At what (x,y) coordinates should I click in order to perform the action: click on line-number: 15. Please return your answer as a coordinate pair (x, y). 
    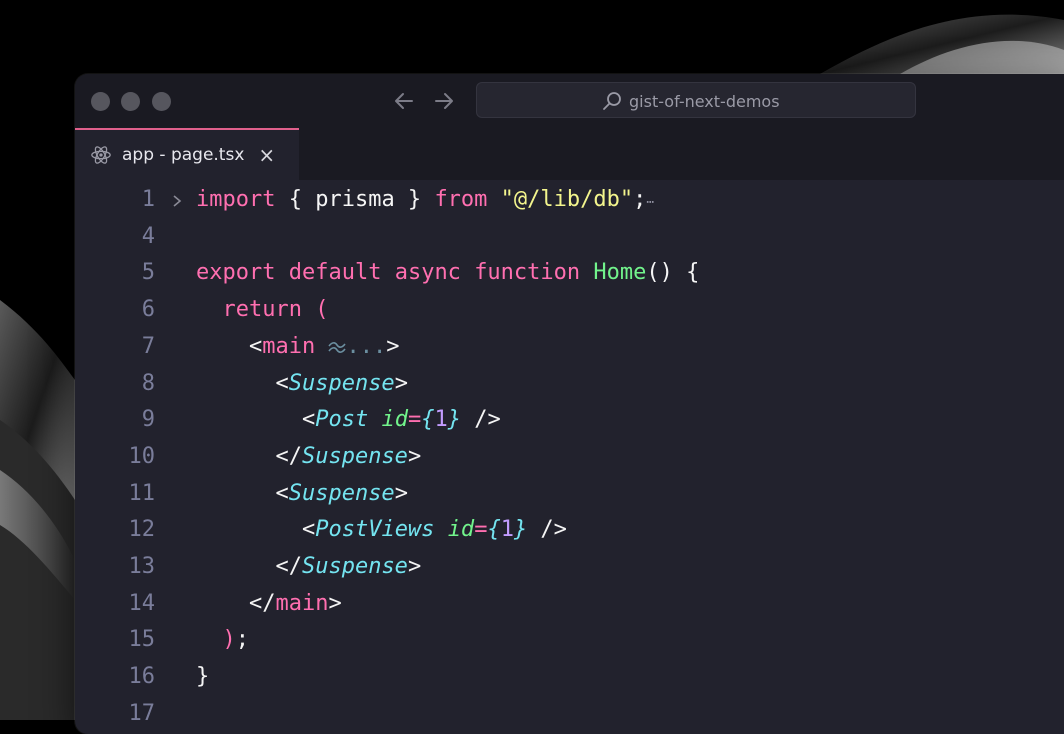
    Looking at the image, I should click on (142, 640).